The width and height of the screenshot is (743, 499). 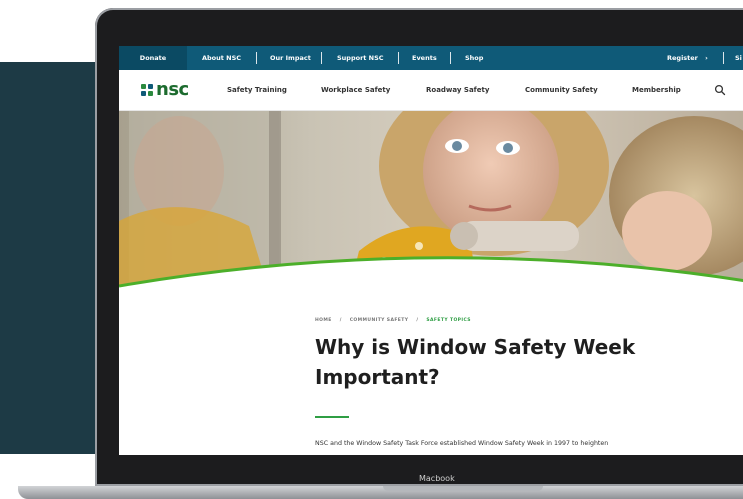 What do you see at coordinates (221, 58) in the screenshot?
I see `about-nsc-link: About NSC` at bounding box center [221, 58].